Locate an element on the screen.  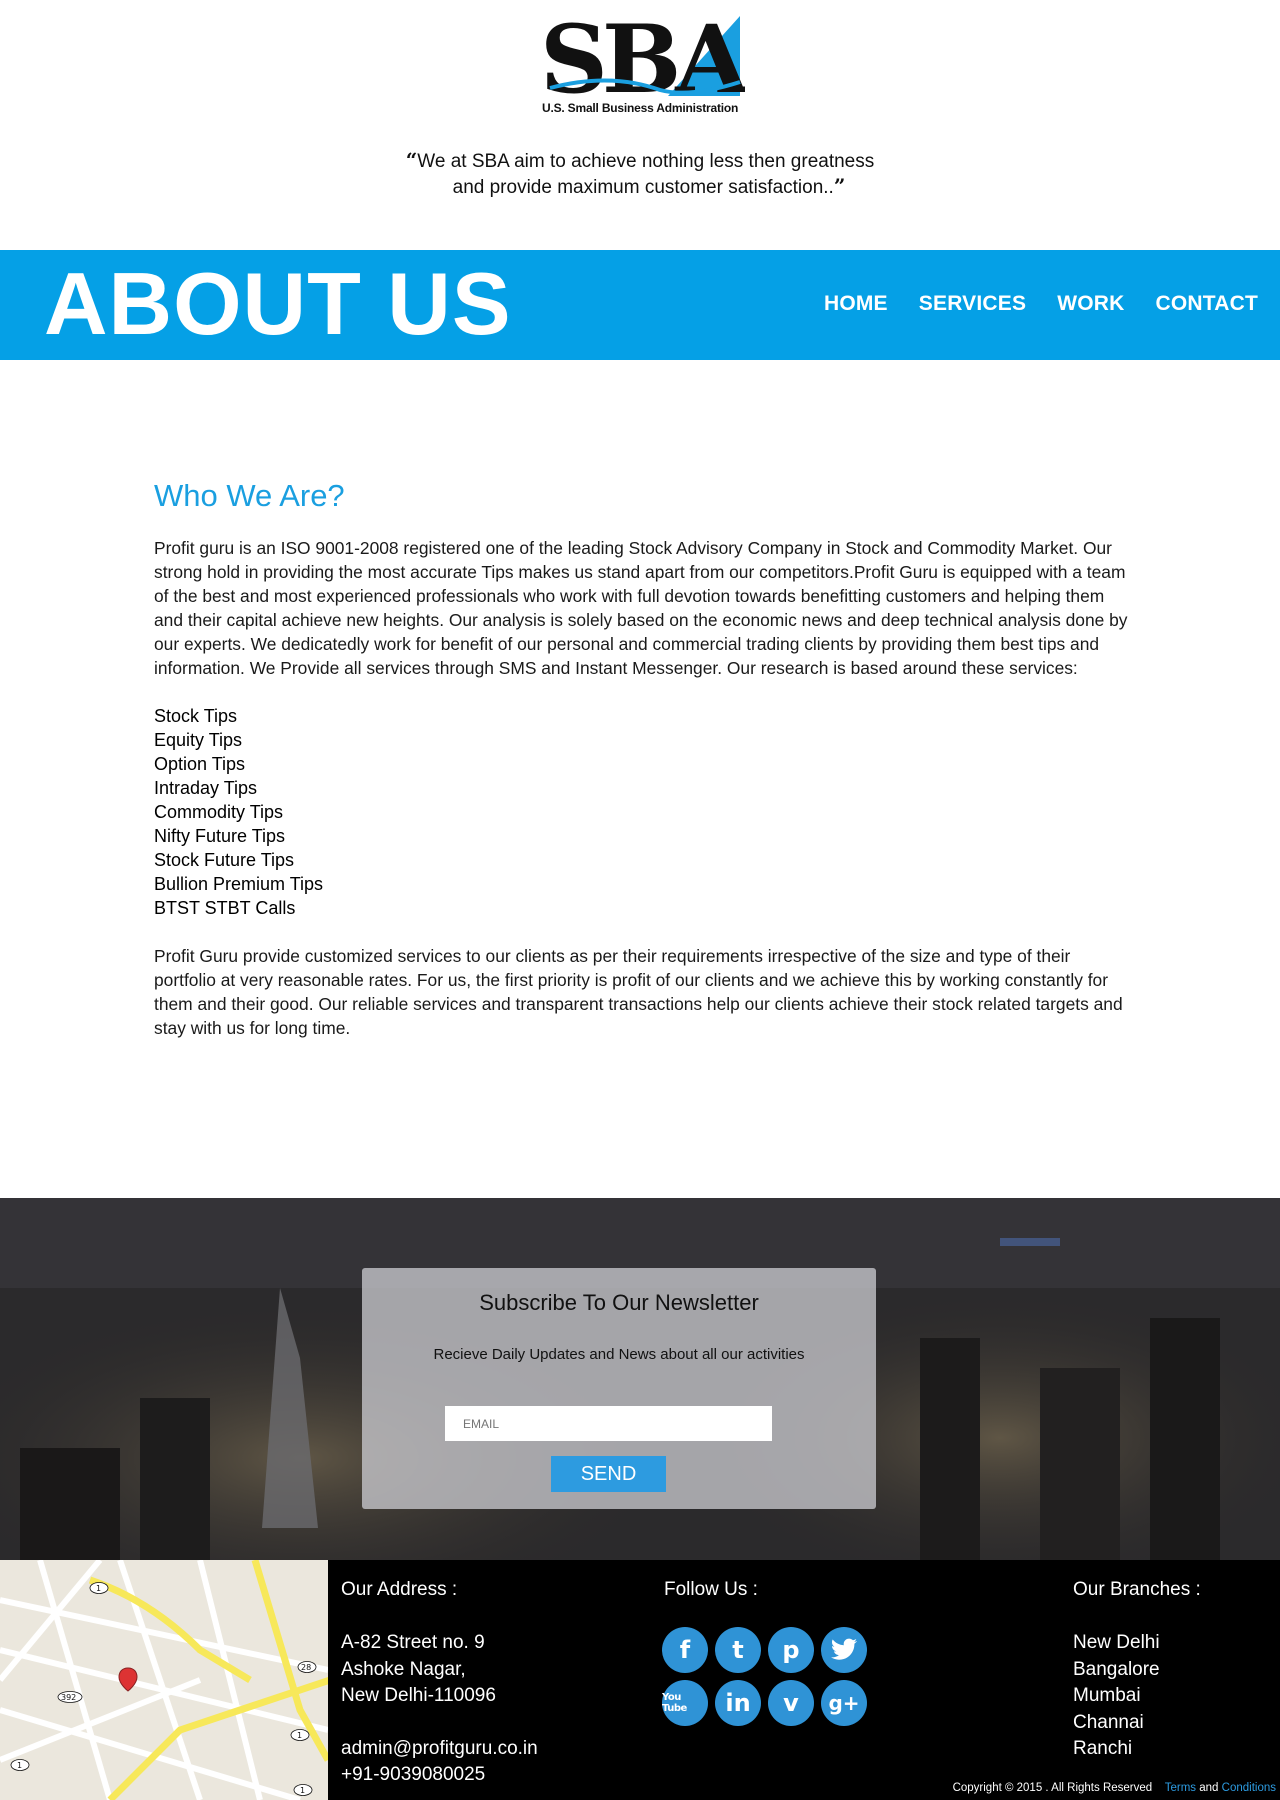
map-label: 392 is located at coordinates (68, 1697).